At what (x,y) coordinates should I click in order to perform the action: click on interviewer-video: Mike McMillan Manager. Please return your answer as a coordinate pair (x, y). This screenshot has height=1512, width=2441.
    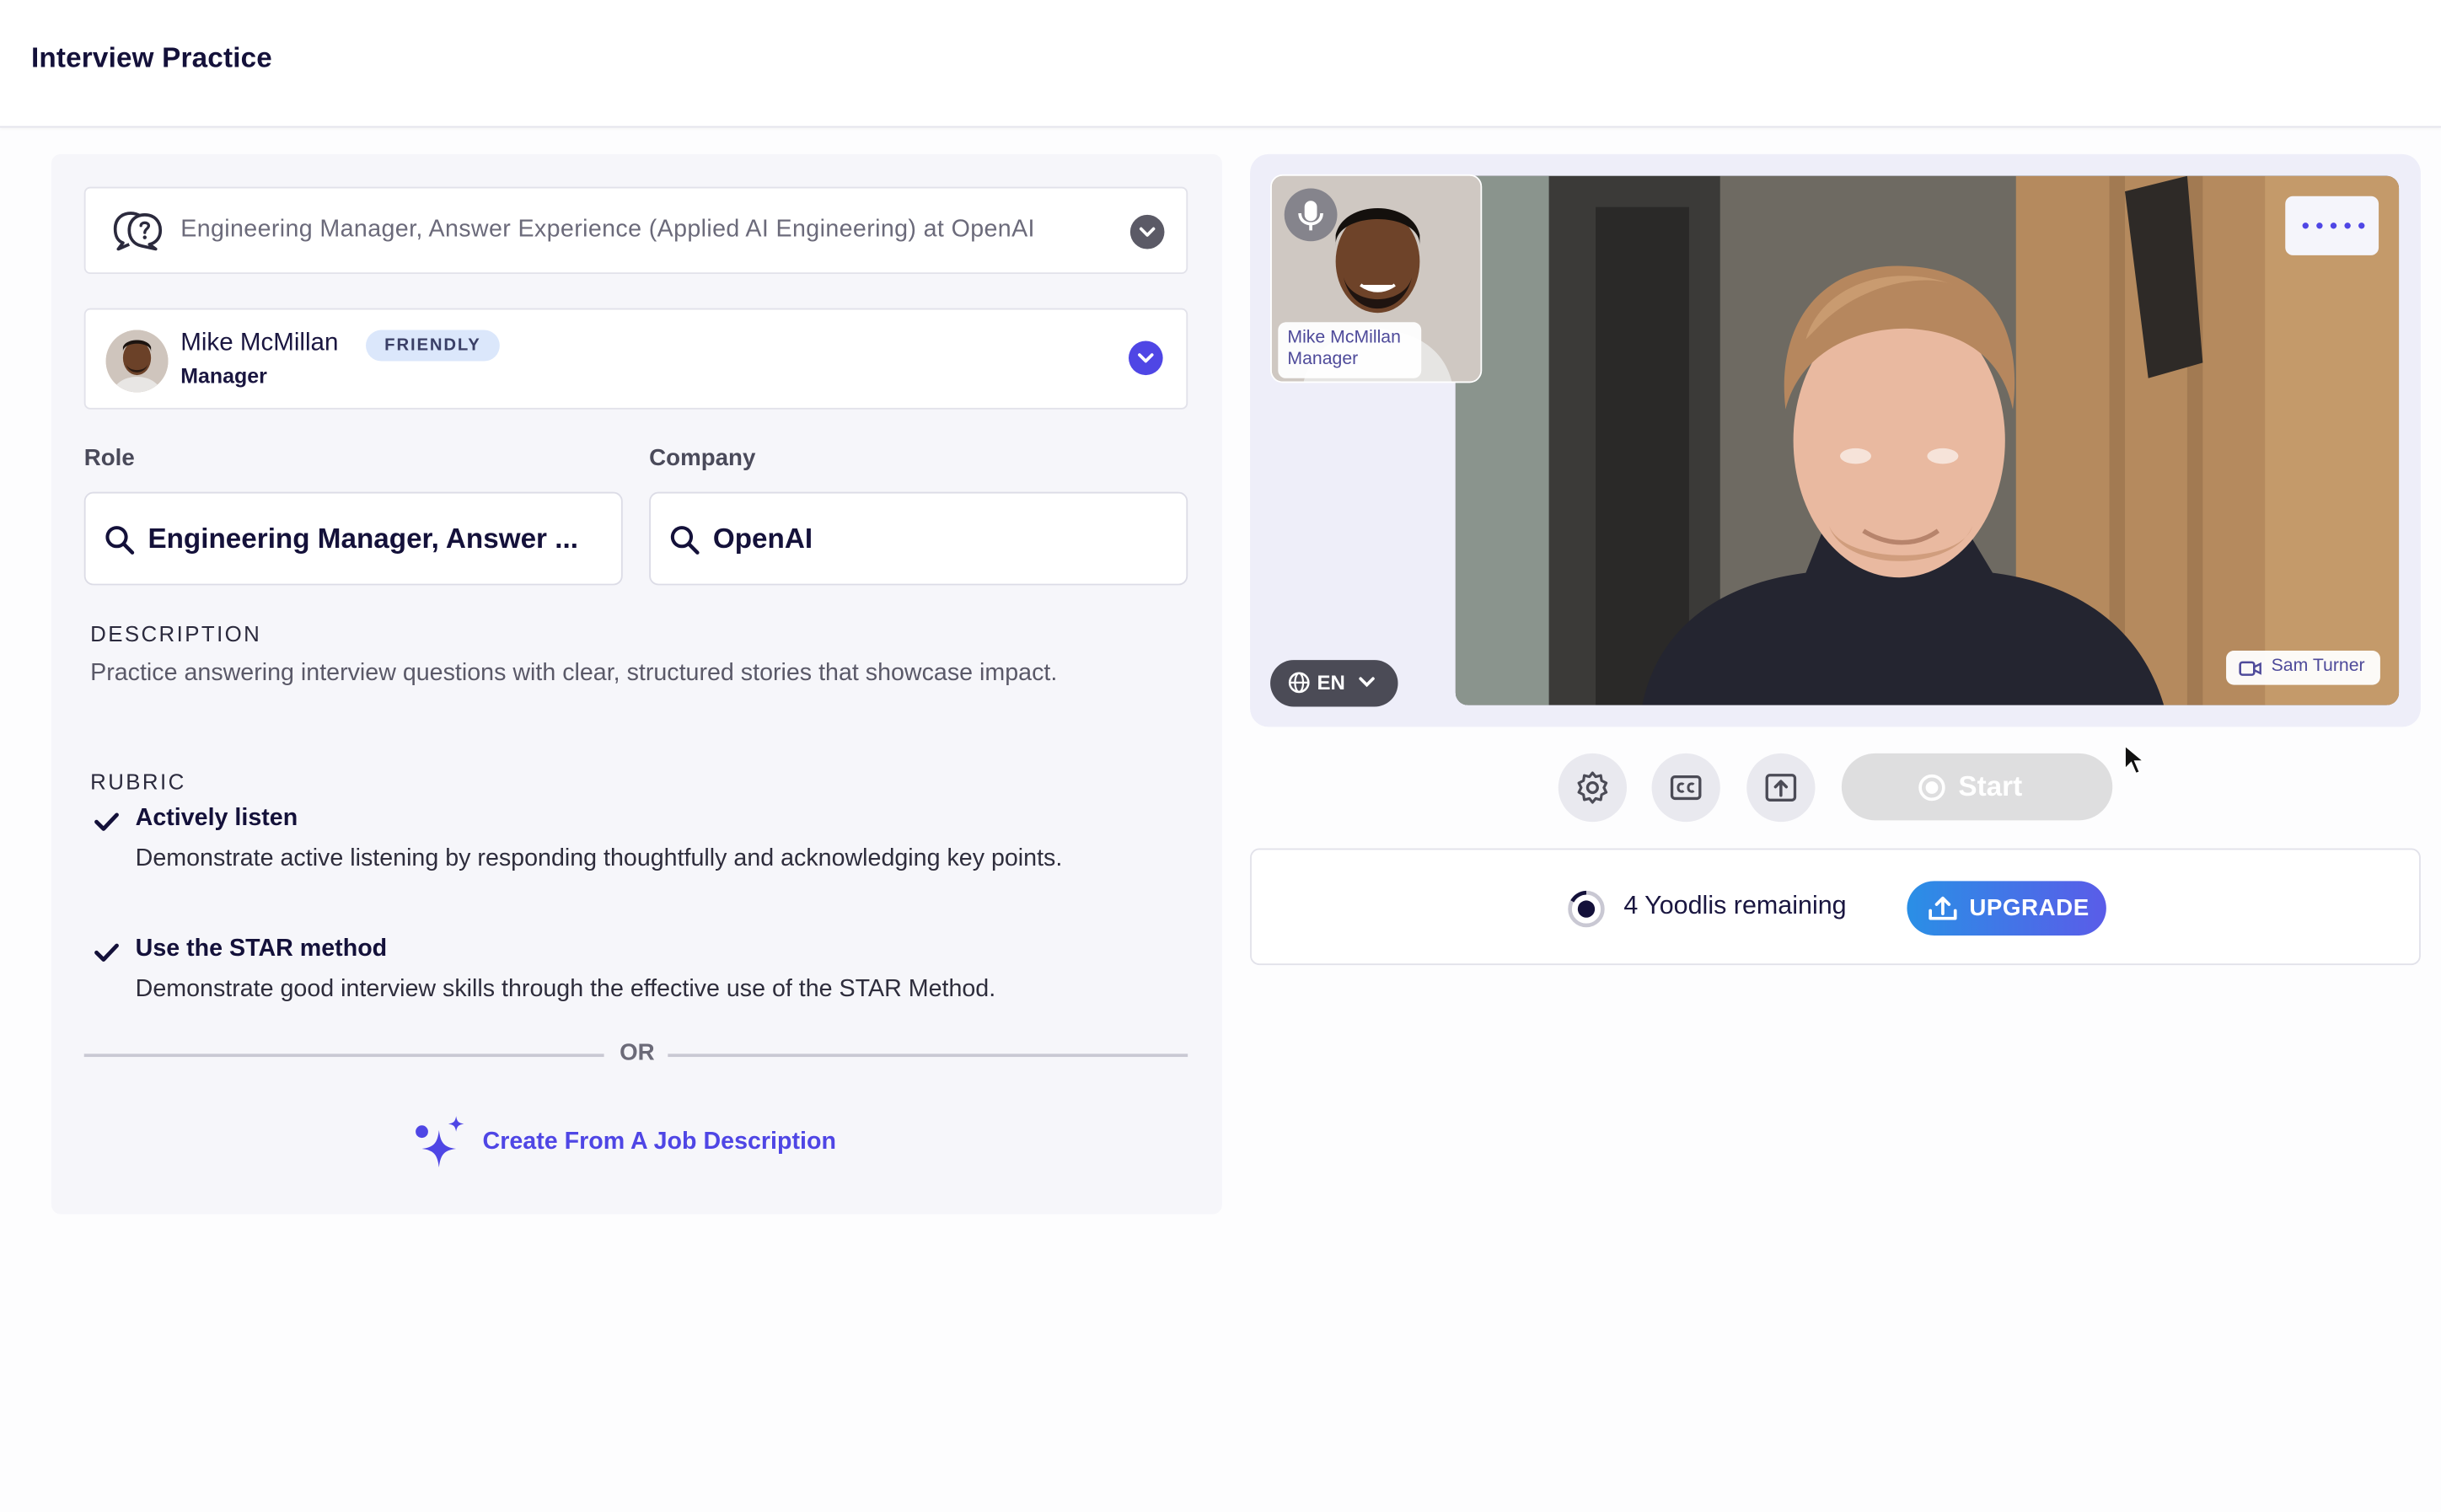
    Looking at the image, I should click on (1376, 278).